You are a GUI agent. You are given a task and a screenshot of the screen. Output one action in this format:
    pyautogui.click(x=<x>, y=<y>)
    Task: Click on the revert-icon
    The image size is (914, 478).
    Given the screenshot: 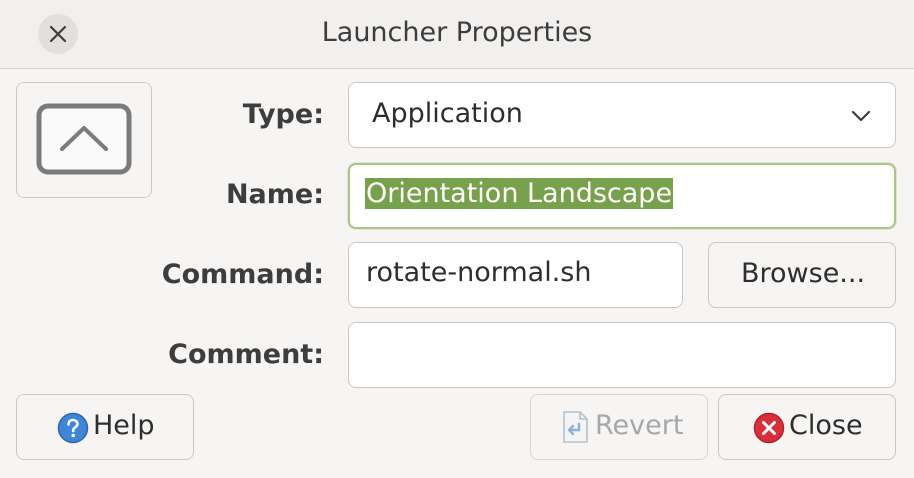 What is the action you would take?
    pyautogui.click(x=575, y=427)
    